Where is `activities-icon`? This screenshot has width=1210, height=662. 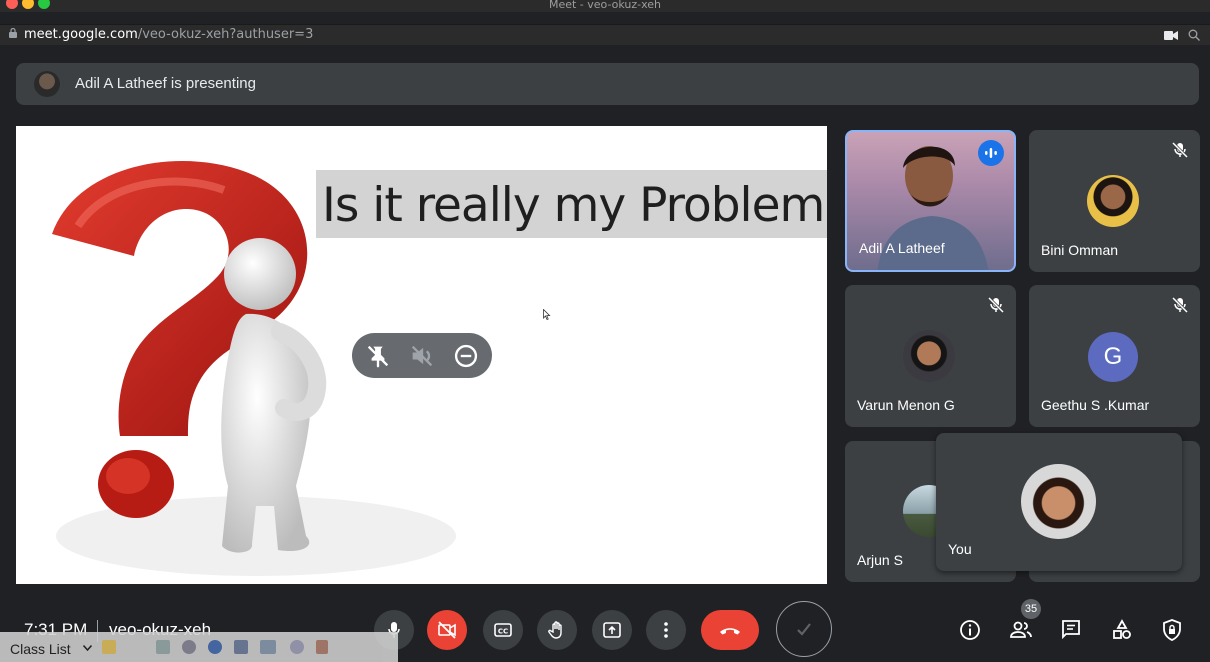
activities-icon is located at coordinates (1122, 630).